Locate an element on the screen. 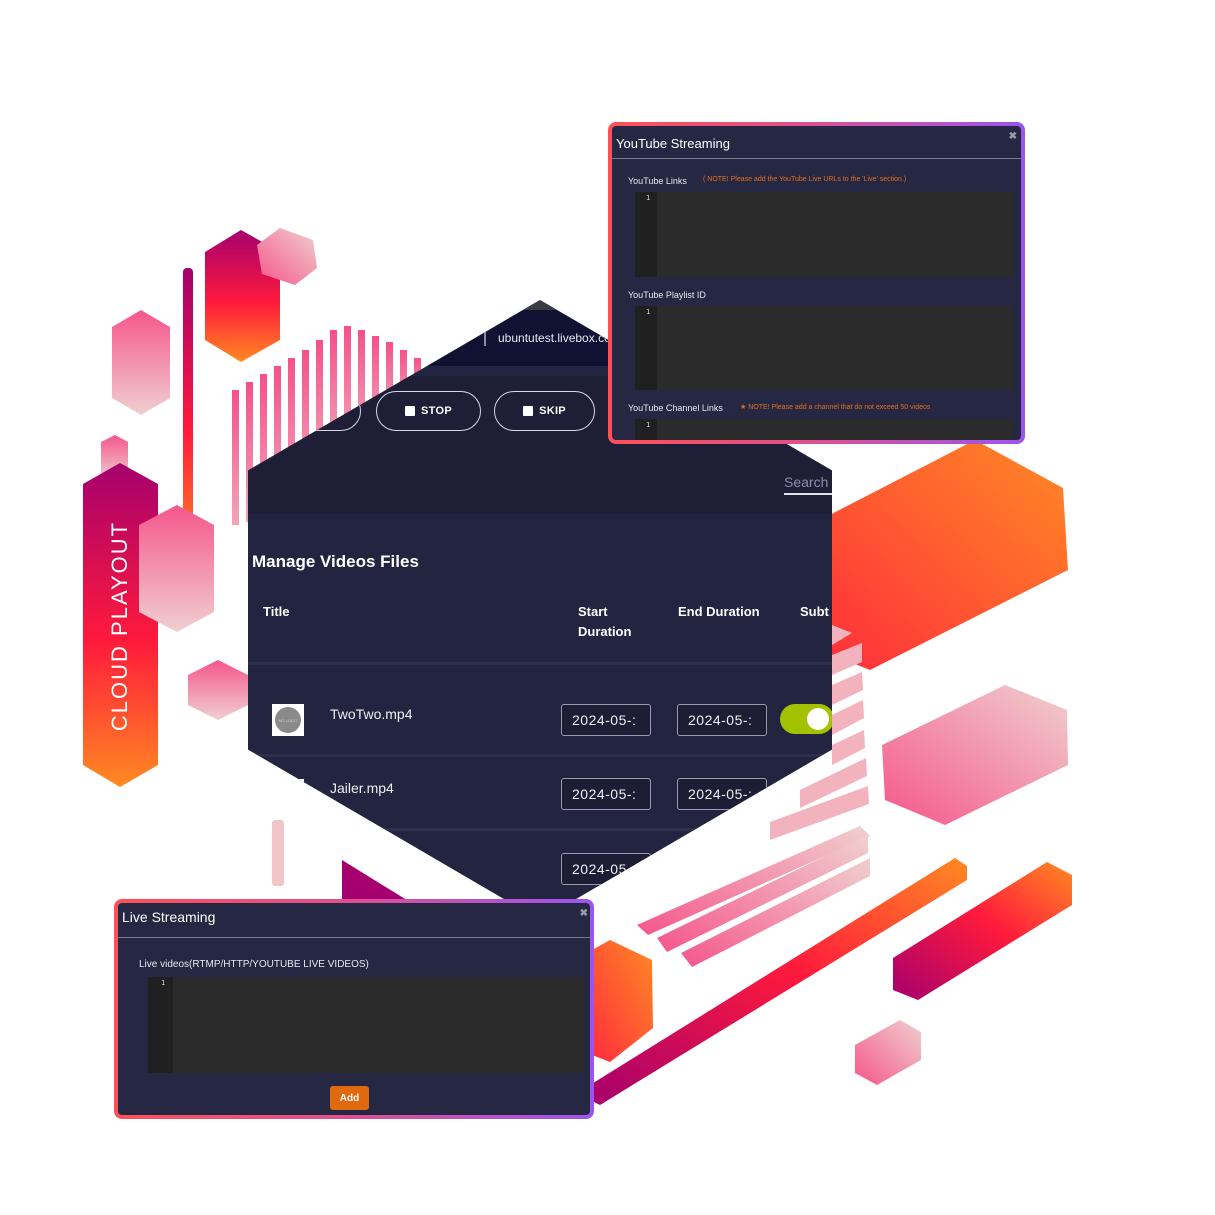 The height and width of the screenshot is (1215, 1215). youtube-playlist-label: YouTube Playlist ID is located at coordinates (667, 295).